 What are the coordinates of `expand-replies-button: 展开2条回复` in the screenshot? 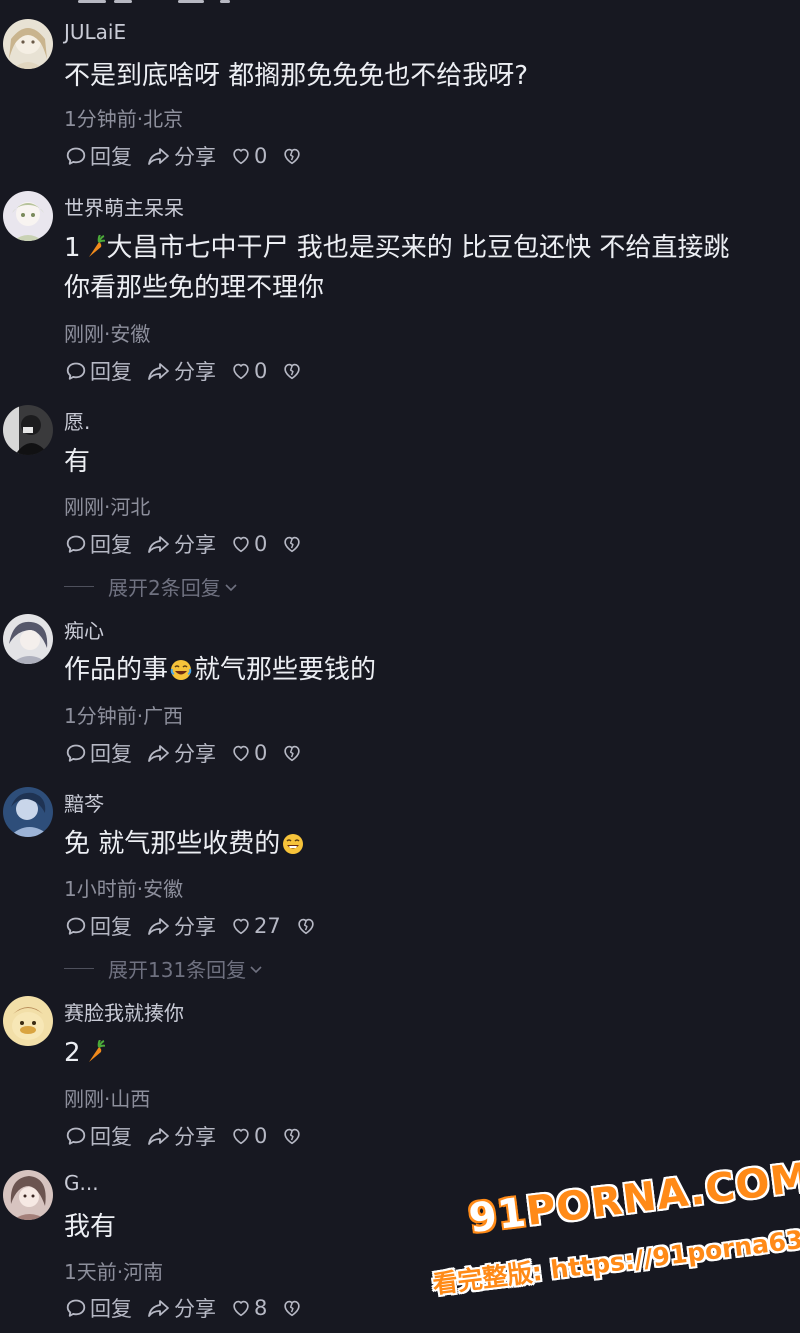 It's located at (151, 586).